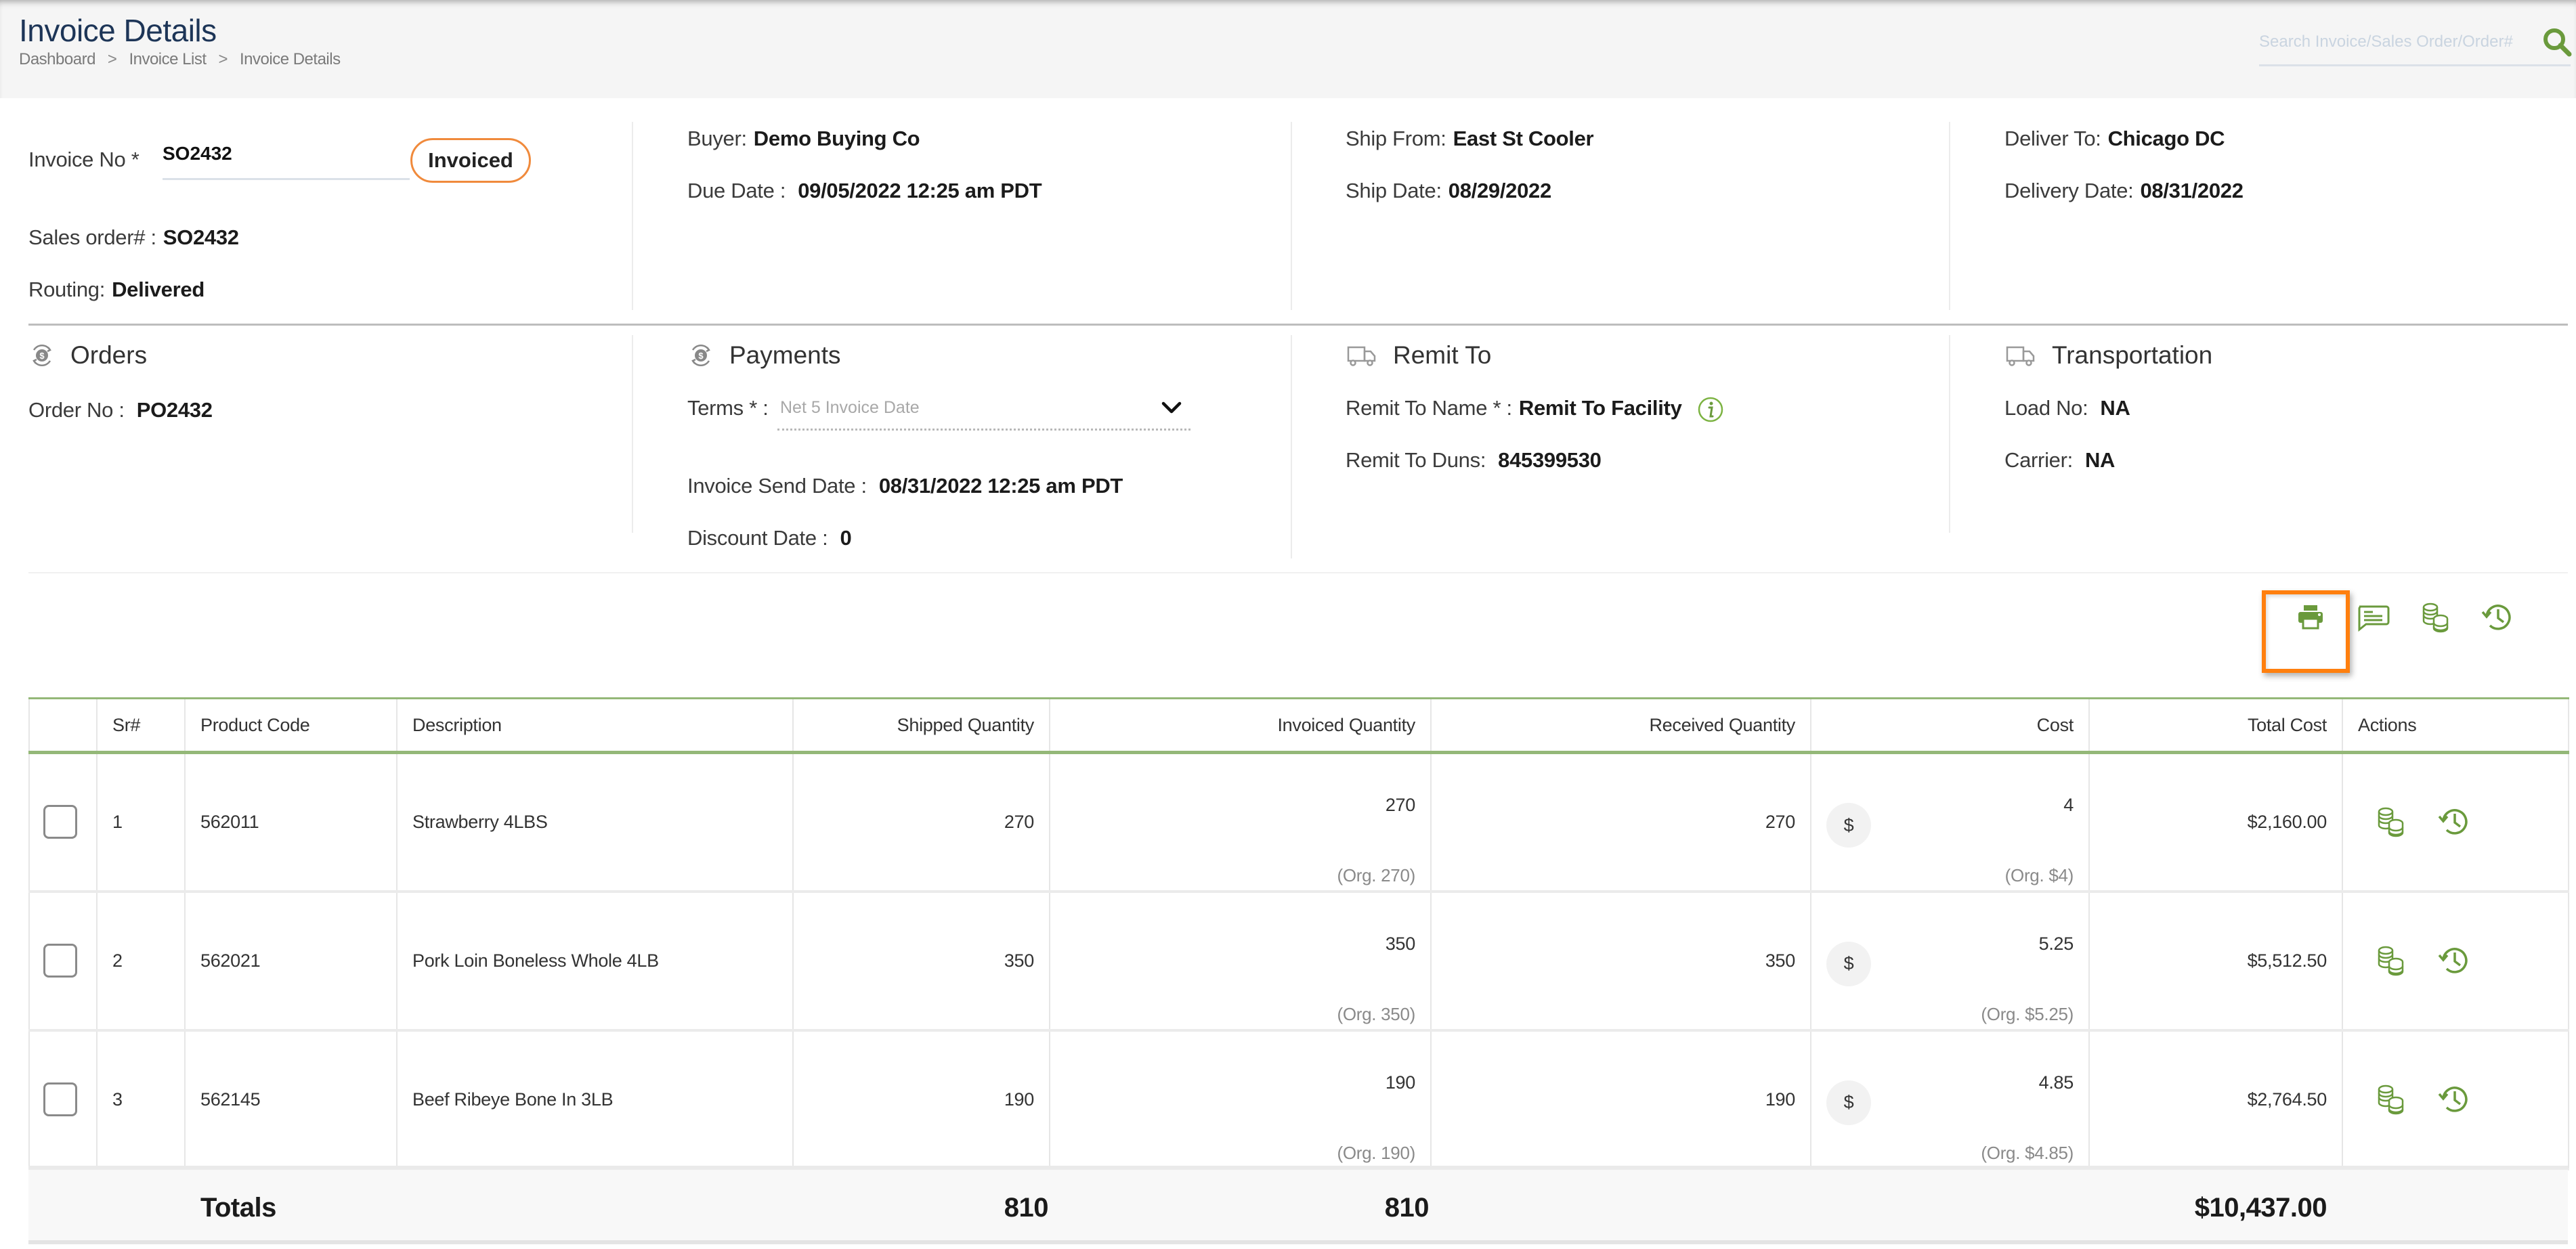 The height and width of the screenshot is (1249, 2576). I want to click on row-invoiced-quantity-cell: 190 (Org. 190), so click(1240, 1099).